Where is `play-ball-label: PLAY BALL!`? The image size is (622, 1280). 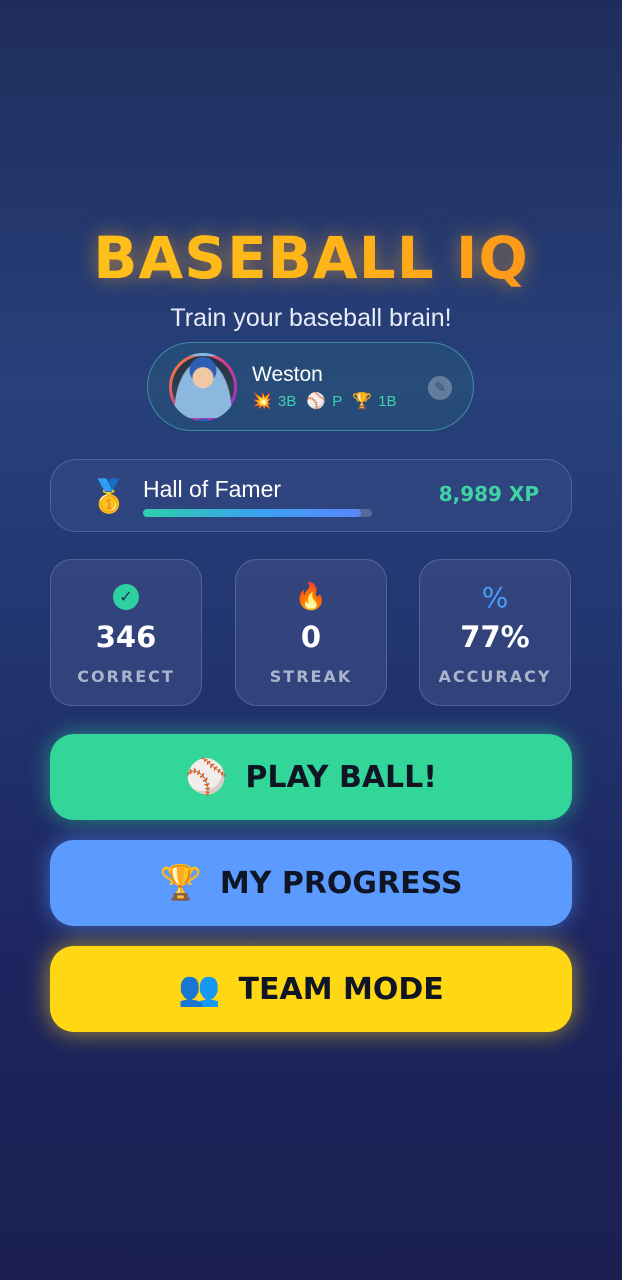 play-ball-label: PLAY BALL! is located at coordinates (341, 777).